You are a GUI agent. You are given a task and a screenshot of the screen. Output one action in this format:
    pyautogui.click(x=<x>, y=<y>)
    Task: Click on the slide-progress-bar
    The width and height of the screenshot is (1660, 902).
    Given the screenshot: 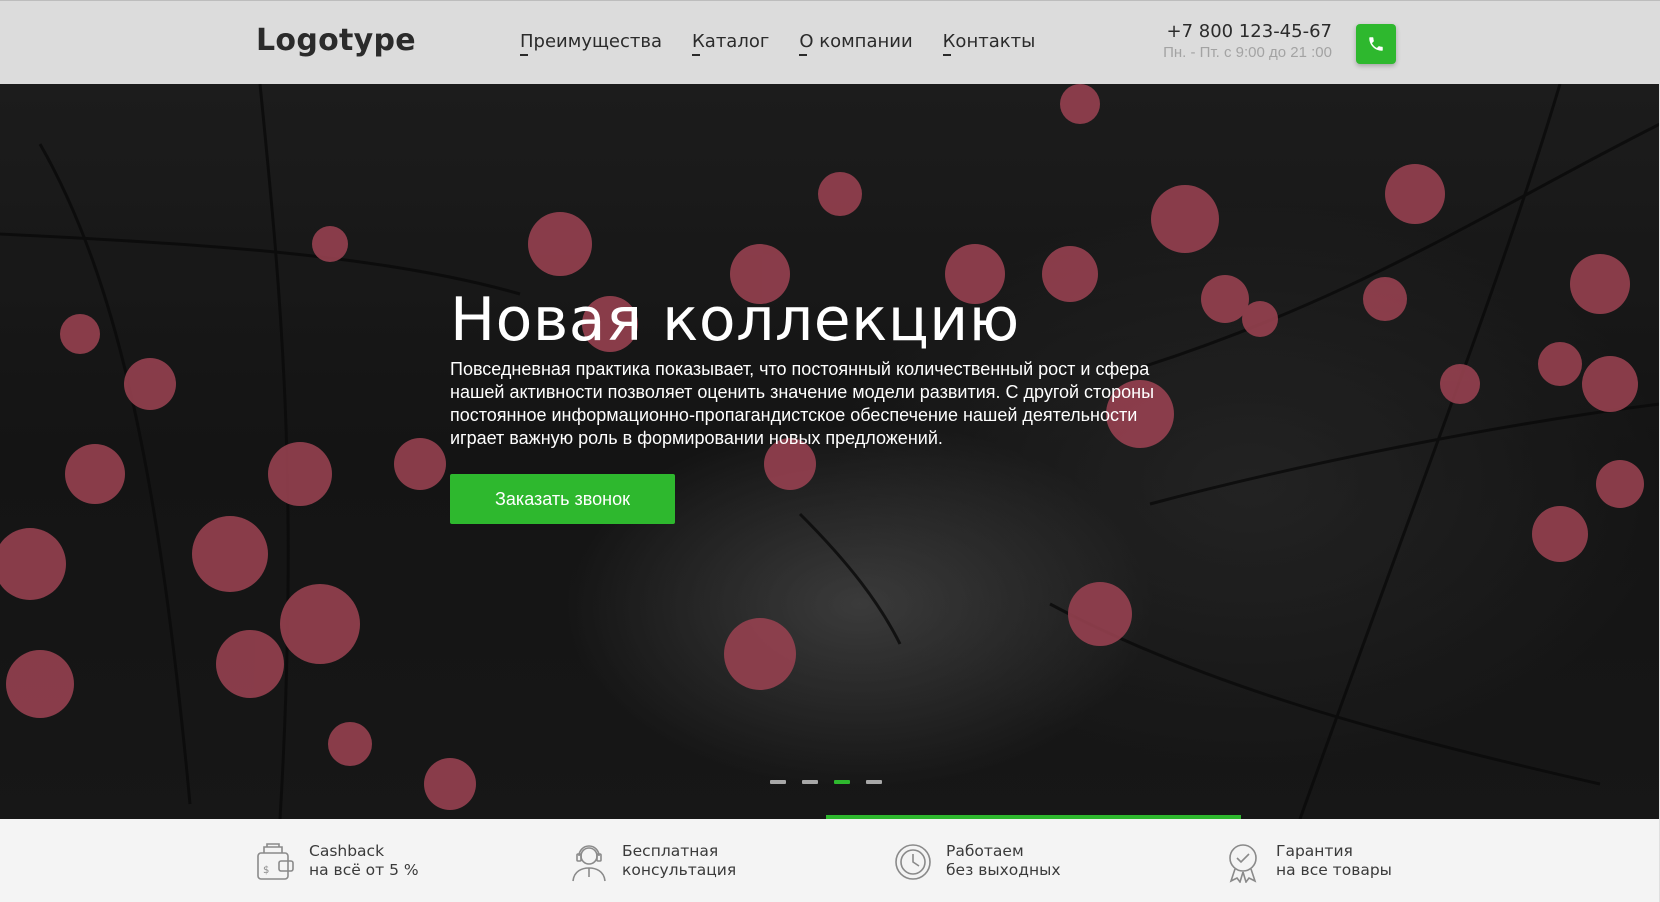 What is the action you would take?
    pyautogui.click(x=1033, y=817)
    